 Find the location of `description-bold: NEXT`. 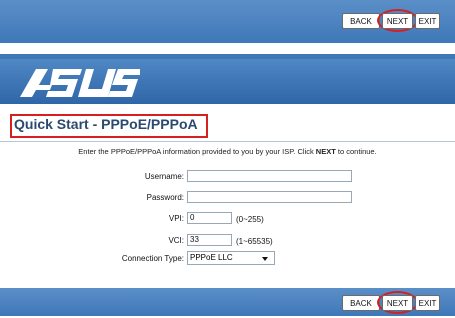

description-bold: NEXT is located at coordinates (325, 151).